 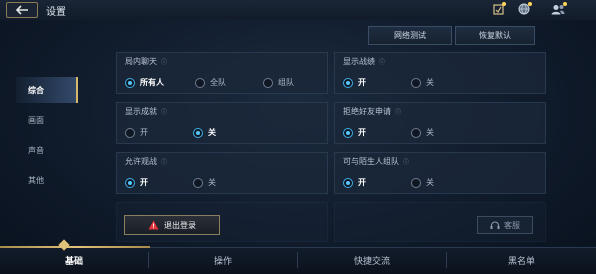 What do you see at coordinates (367, 111) in the screenshot?
I see `setting-title: 拒绝好友申请` at bounding box center [367, 111].